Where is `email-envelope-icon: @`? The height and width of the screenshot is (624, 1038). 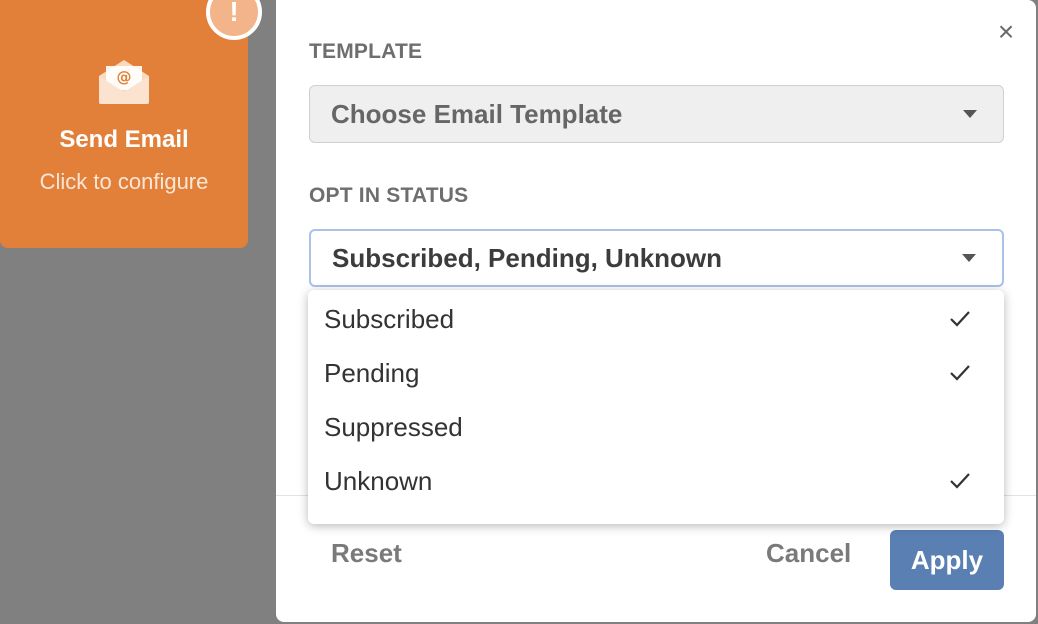 email-envelope-icon: @ is located at coordinates (124, 82).